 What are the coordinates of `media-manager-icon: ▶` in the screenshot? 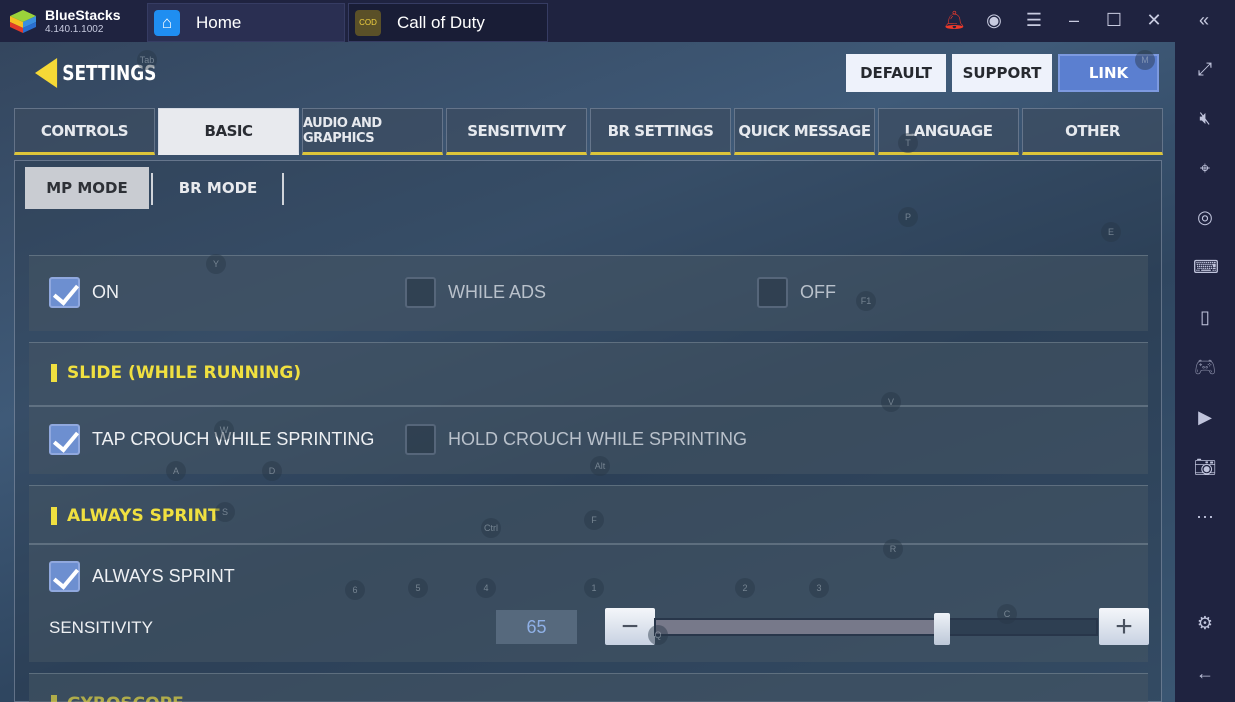 It's located at (1205, 417).